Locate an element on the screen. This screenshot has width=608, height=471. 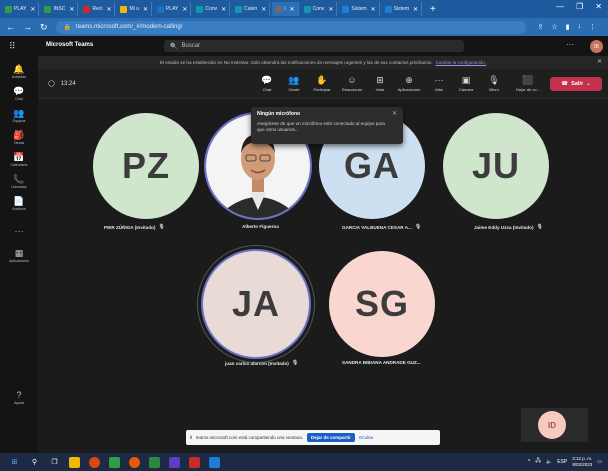
browser-tab: Calen ✕ is located at coordinates (251, 9).